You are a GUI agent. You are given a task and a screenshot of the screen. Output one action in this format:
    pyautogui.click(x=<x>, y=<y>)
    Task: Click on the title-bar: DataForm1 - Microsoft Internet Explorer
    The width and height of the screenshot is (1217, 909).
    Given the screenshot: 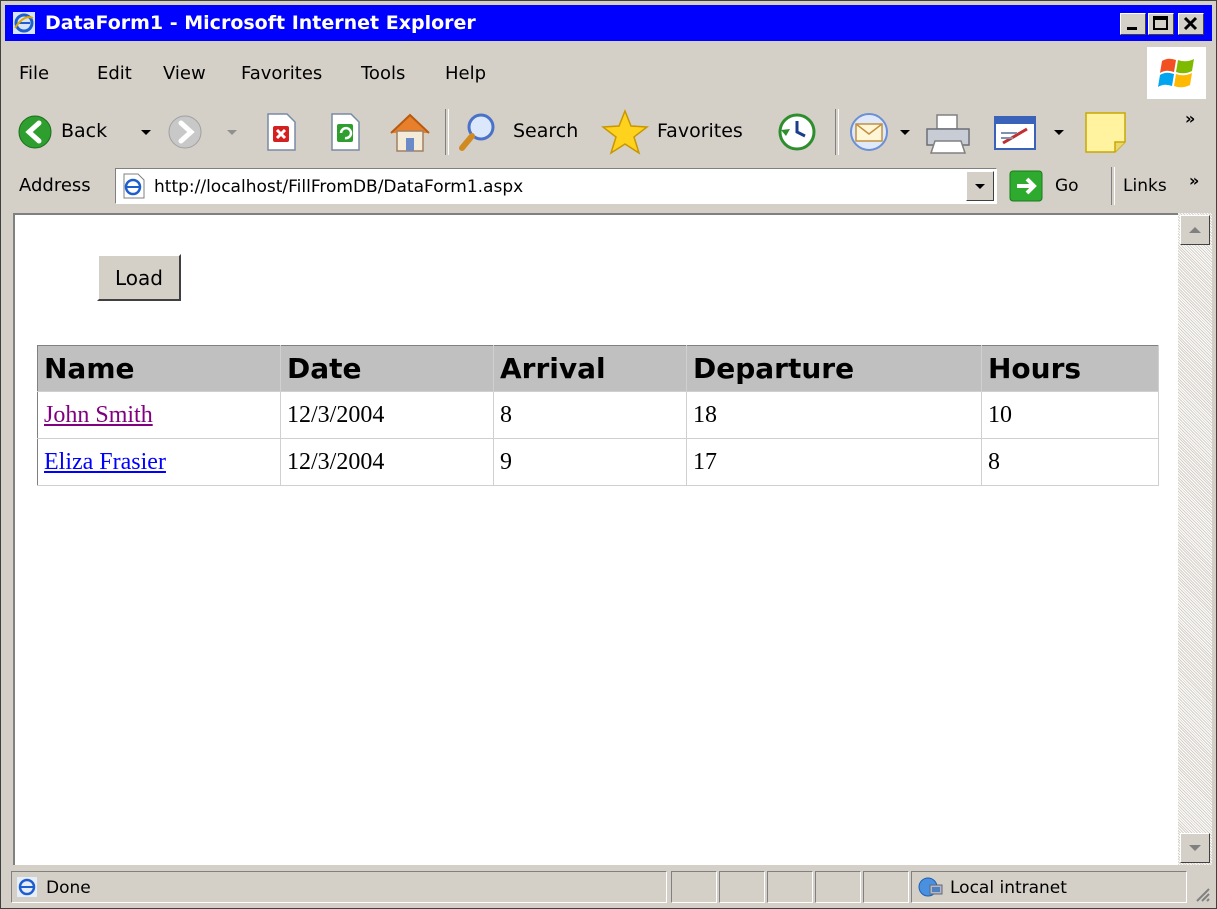 What is the action you would take?
    pyautogui.click(x=608, y=23)
    